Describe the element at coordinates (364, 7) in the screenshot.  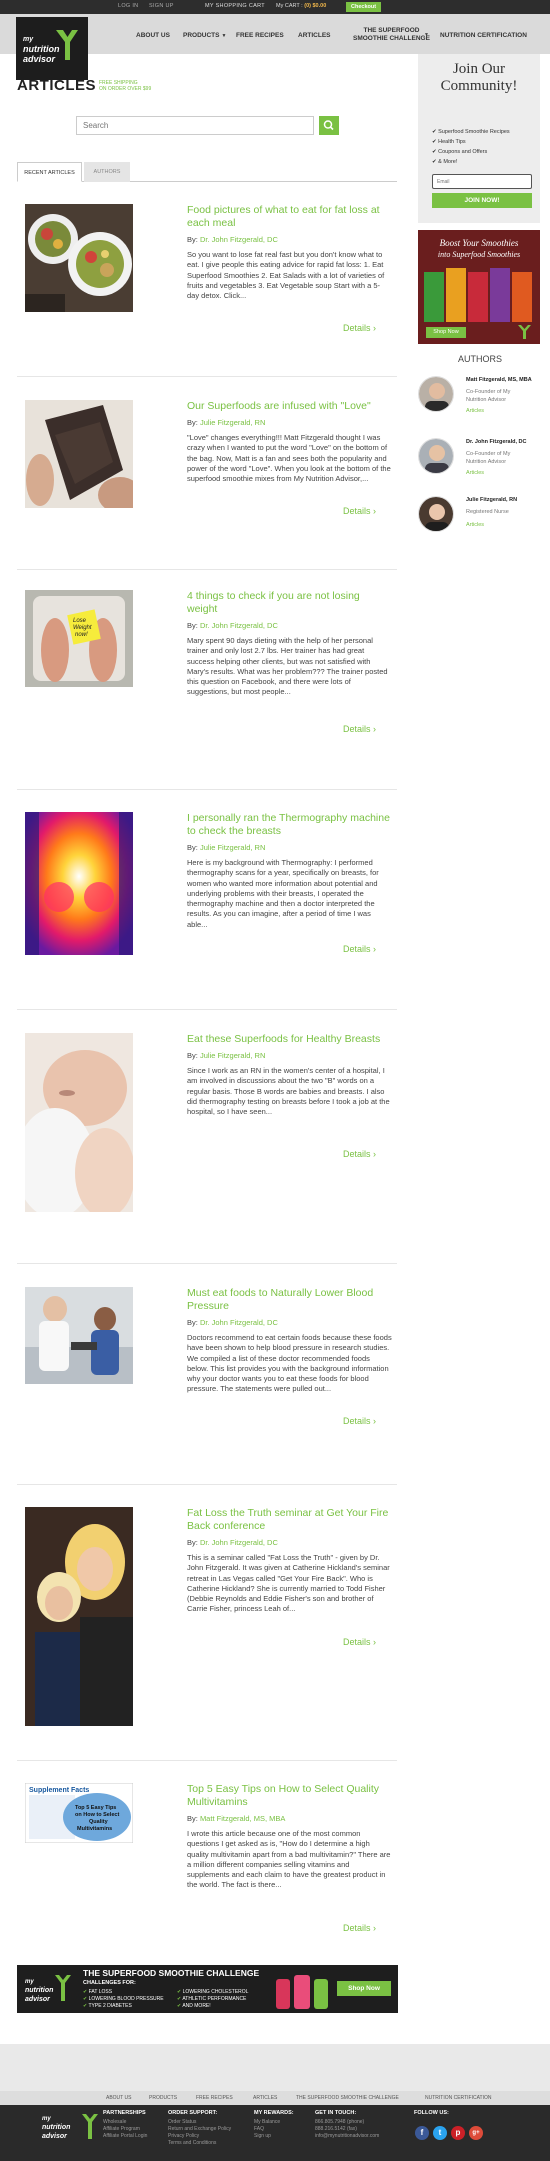
I see `checkout-button: Checkout` at that location.